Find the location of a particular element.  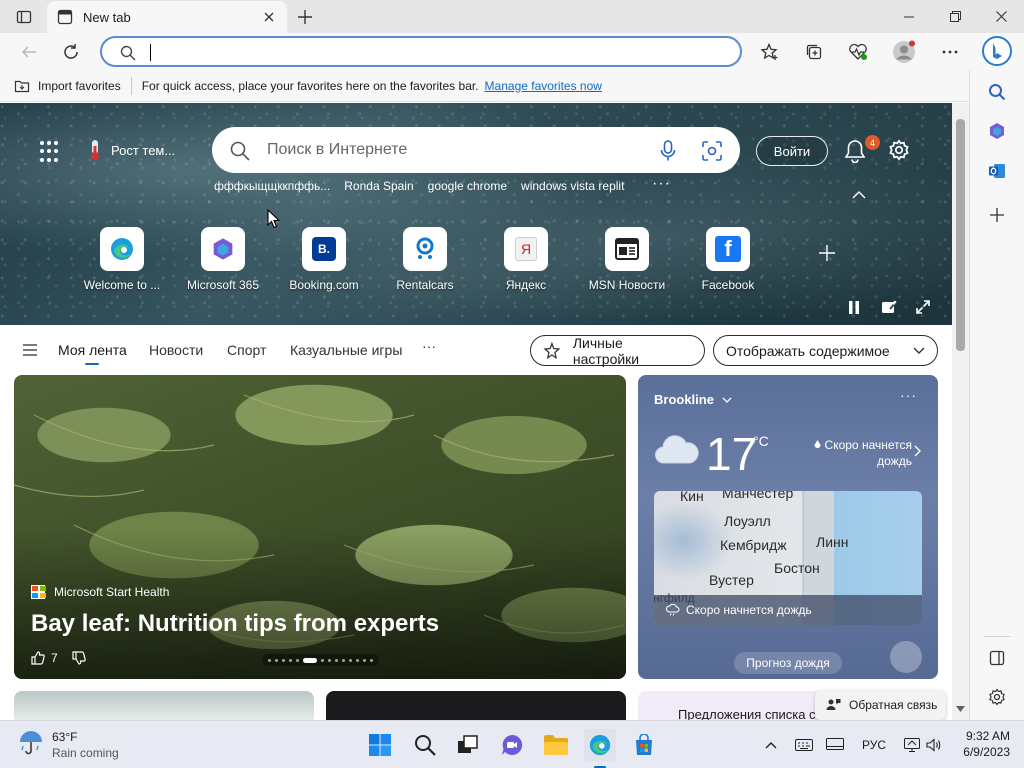

page-scrollbar is located at coordinates (960, 411).